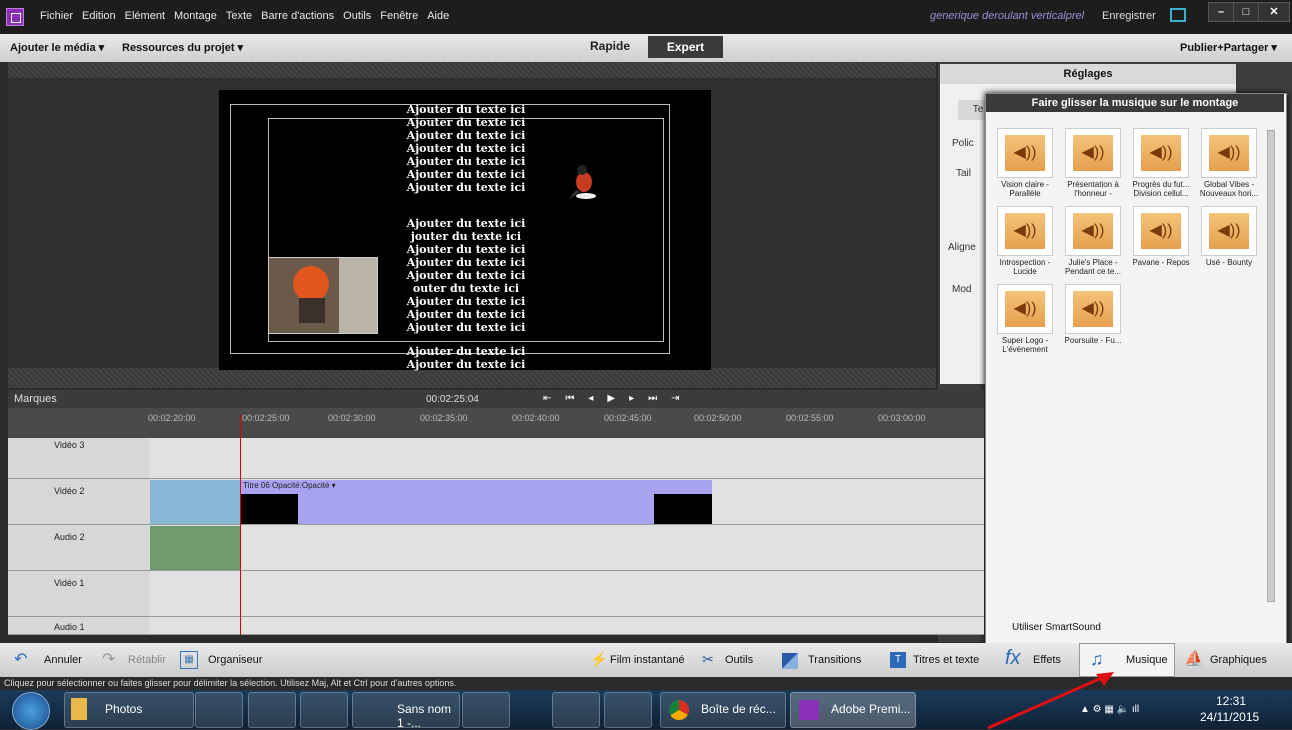  What do you see at coordinates (323, 295) in the screenshot?
I see `image-overlay` at bounding box center [323, 295].